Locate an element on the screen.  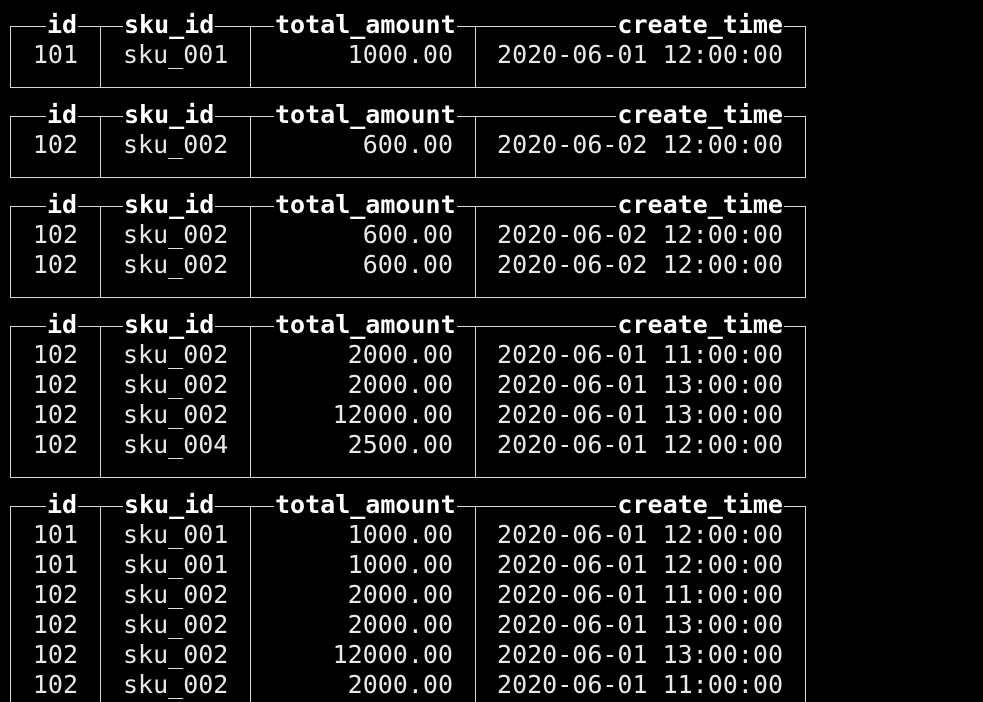
table-row: 102 sku_004 2500.00 2020-06-01 12:00:00 is located at coordinates (408, 445).